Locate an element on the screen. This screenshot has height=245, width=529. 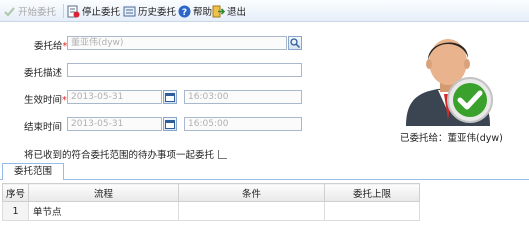
start-delegation-label: 开始委托 is located at coordinates (37, 12).